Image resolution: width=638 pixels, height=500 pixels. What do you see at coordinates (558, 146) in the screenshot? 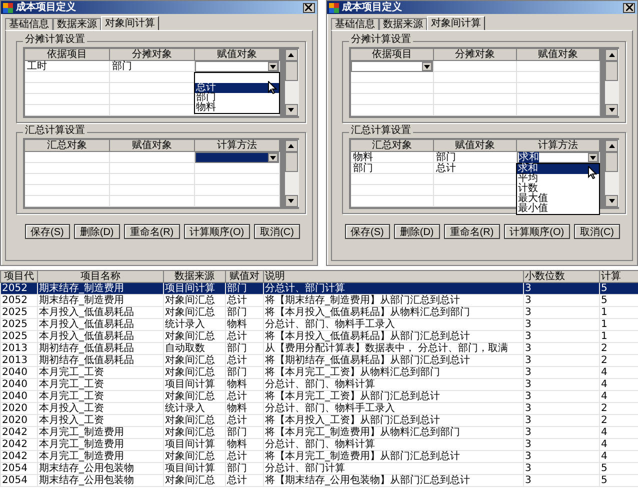
I see `column-header: 计算方法` at bounding box center [558, 146].